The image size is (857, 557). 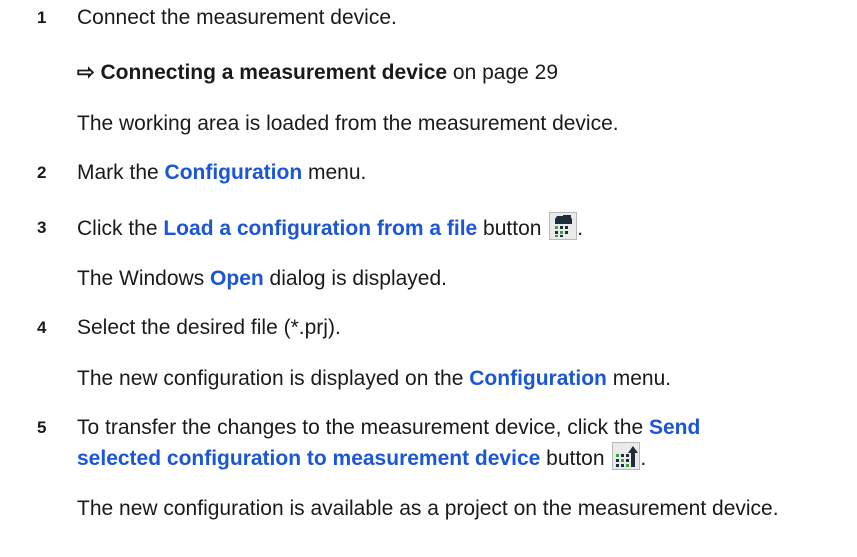 I want to click on arrow-icon: ⇨, so click(x=86, y=72).